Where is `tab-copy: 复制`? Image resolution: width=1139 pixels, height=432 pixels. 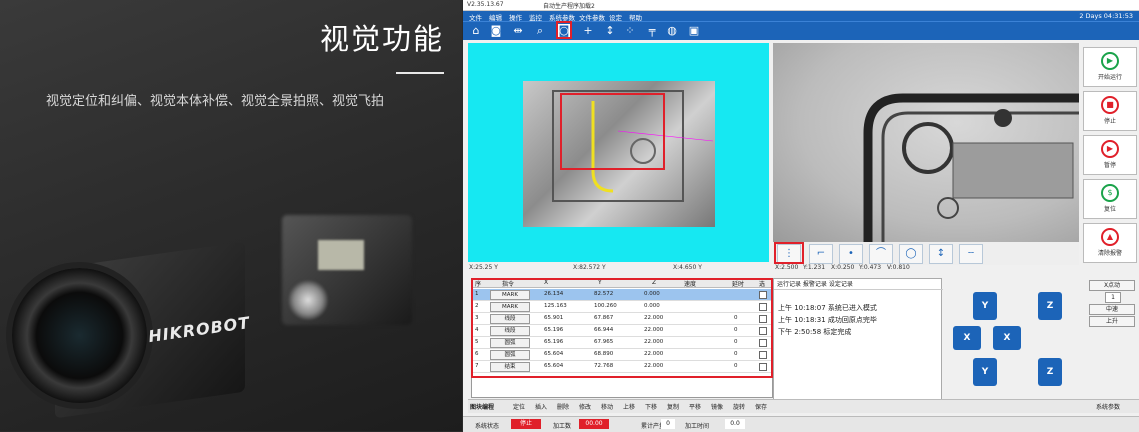
tab-copy: 复制 is located at coordinates (673, 406).